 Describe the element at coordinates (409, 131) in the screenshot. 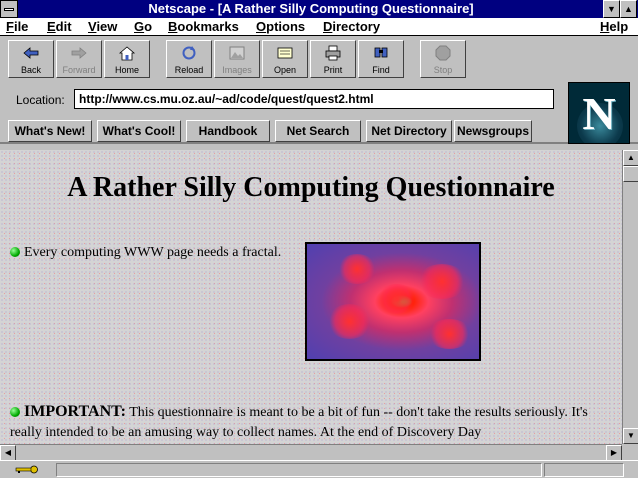

I see `net-directory-button: Net Directory` at that location.